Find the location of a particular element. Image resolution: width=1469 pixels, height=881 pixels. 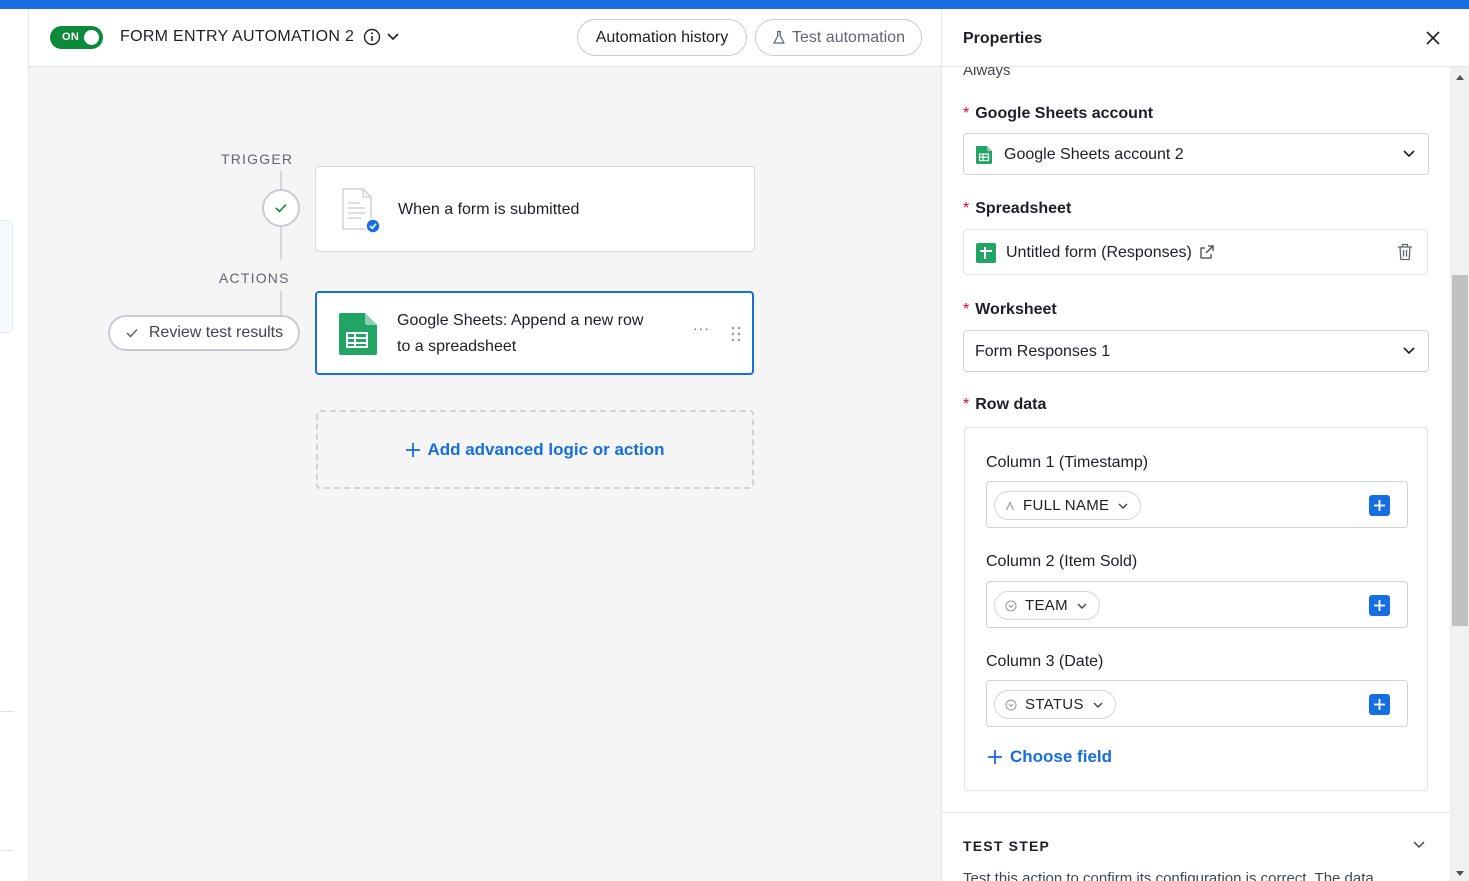

worksheet-select: Form Responses 1 is located at coordinates (1196, 351).